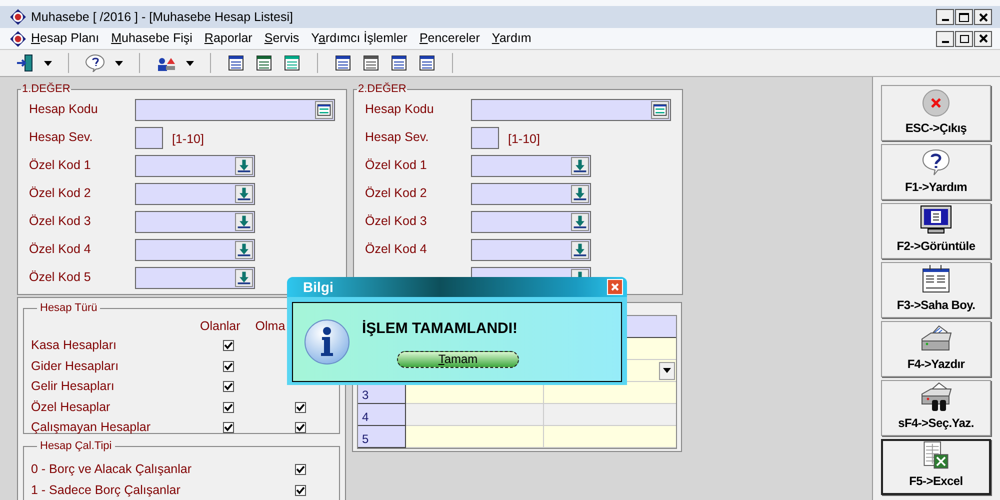 The height and width of the screenshot is (500, 1000). What do you see at coordinates (458, 359) in the screenshot?
I see `ok-button: Tamam` at bounding box center [458, 359].